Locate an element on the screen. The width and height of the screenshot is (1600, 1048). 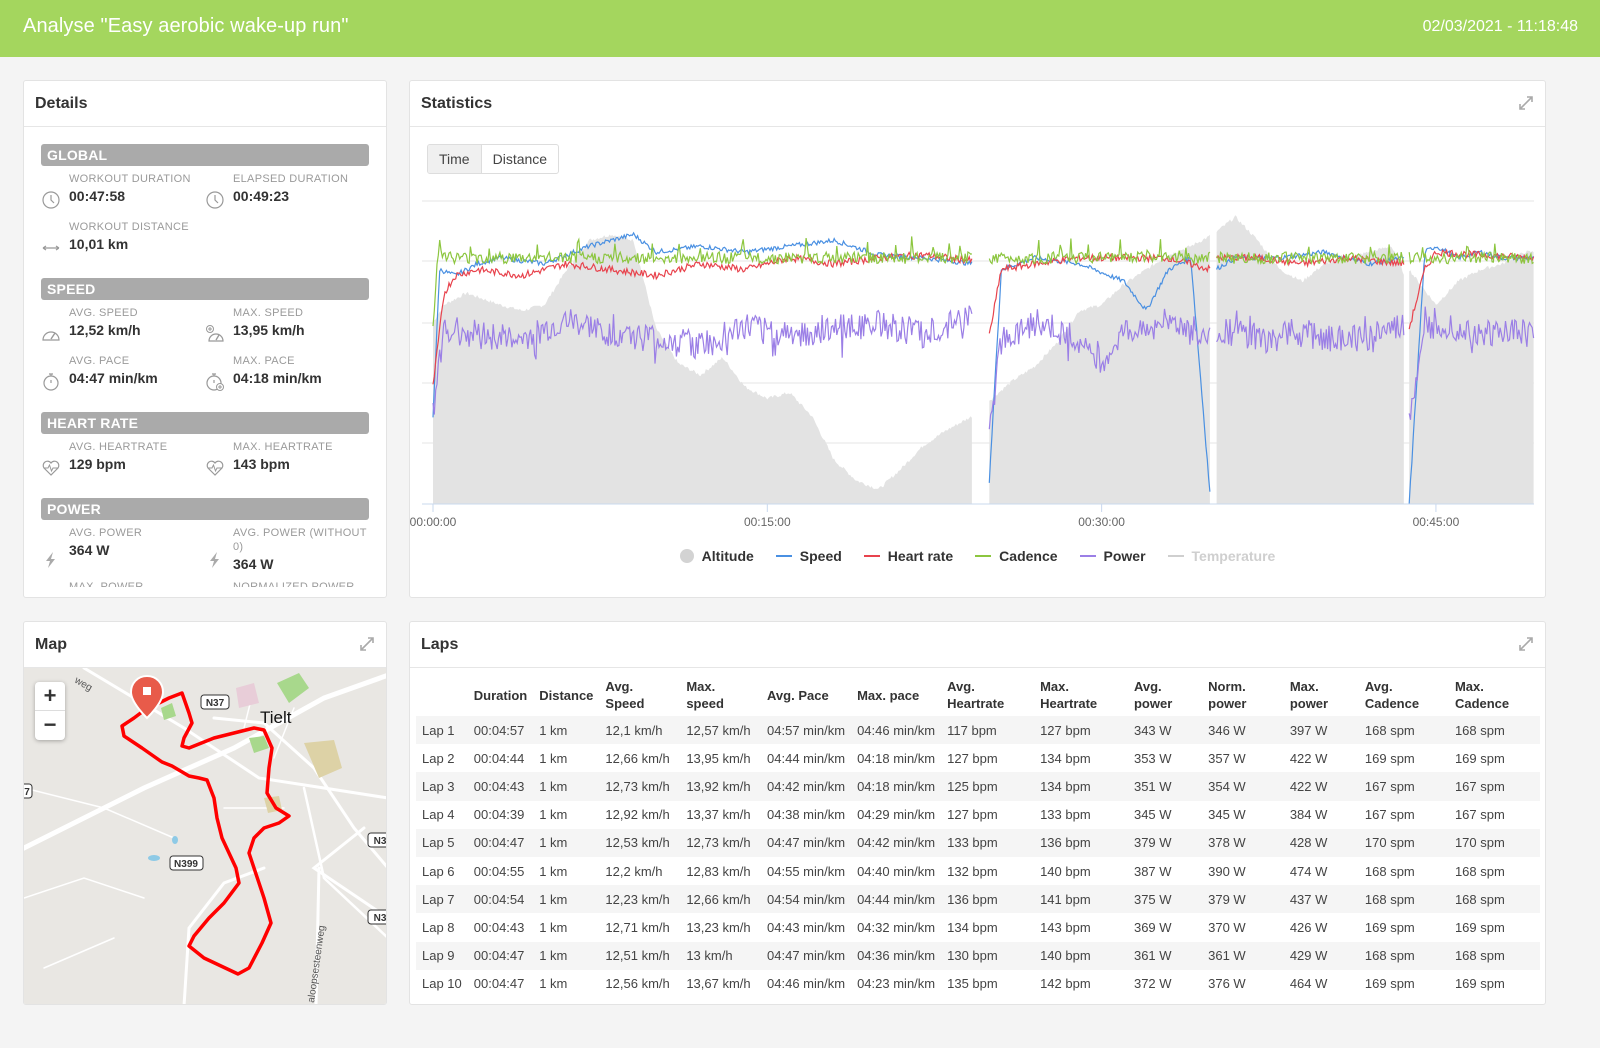
road-label-n3: N3 is located at coordinates (380, 841).